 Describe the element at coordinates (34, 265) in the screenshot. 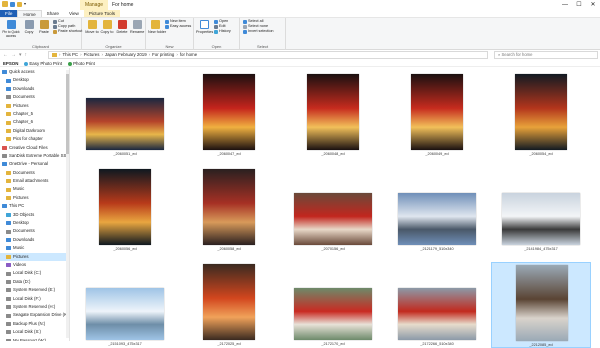

I see `nav-item: Videos` at that location.